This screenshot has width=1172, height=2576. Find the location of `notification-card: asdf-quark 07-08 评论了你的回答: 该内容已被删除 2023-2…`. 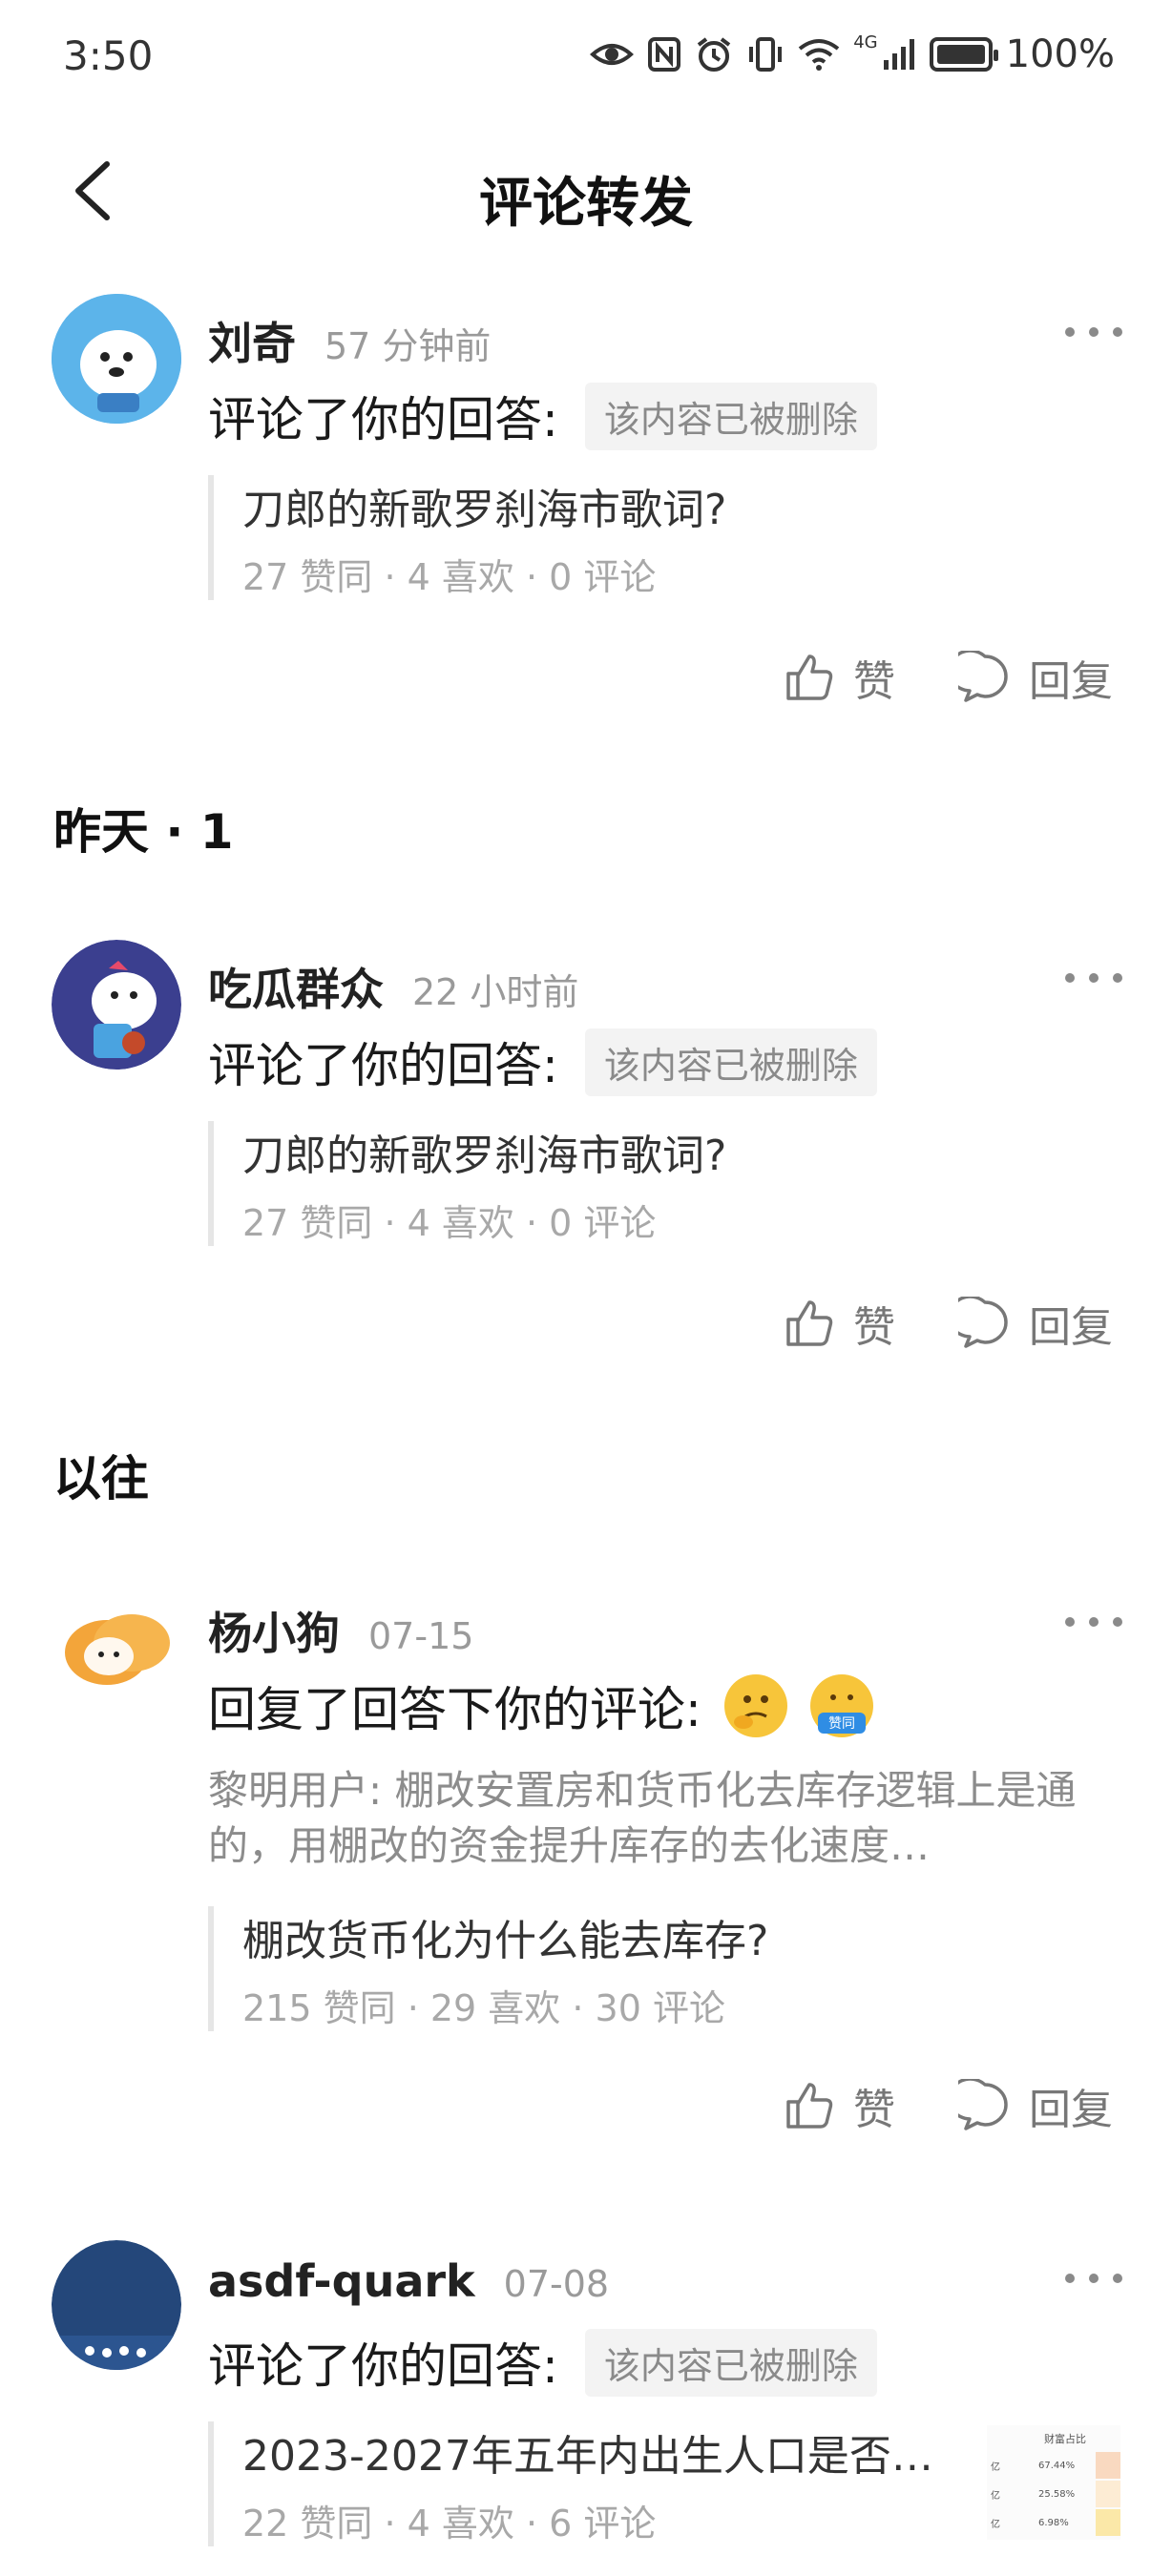

notification-card: asdf-quark 07-08 评论了你的回答: 该内容已被删除 2023-2… is located at coordinates (586, 2408).